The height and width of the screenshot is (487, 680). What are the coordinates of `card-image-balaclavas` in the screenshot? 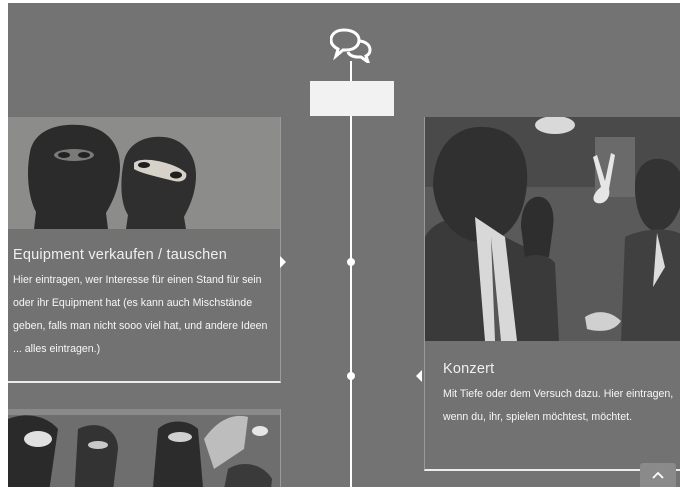 It's located at (144, 173).